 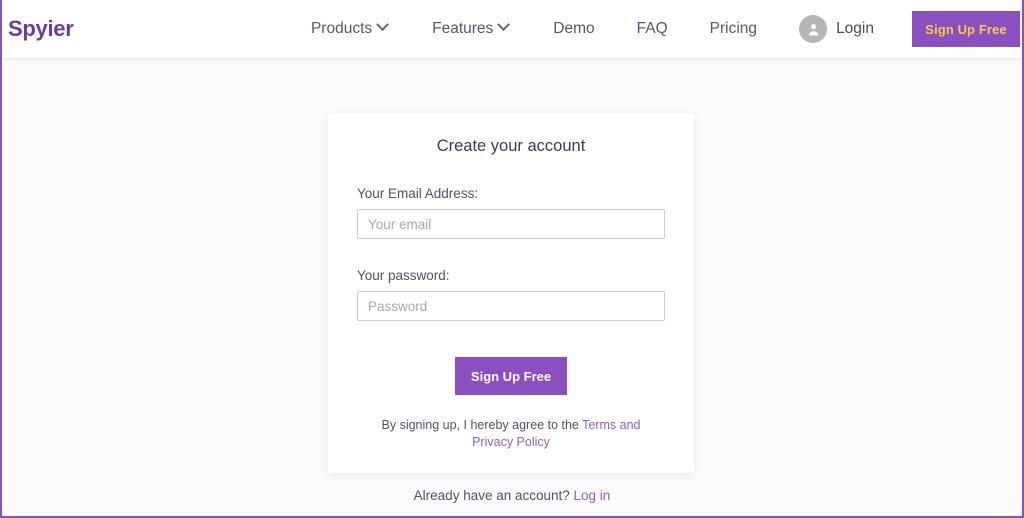 I want to click on nav-item-label: Pricing, so click(x=733, y=28).